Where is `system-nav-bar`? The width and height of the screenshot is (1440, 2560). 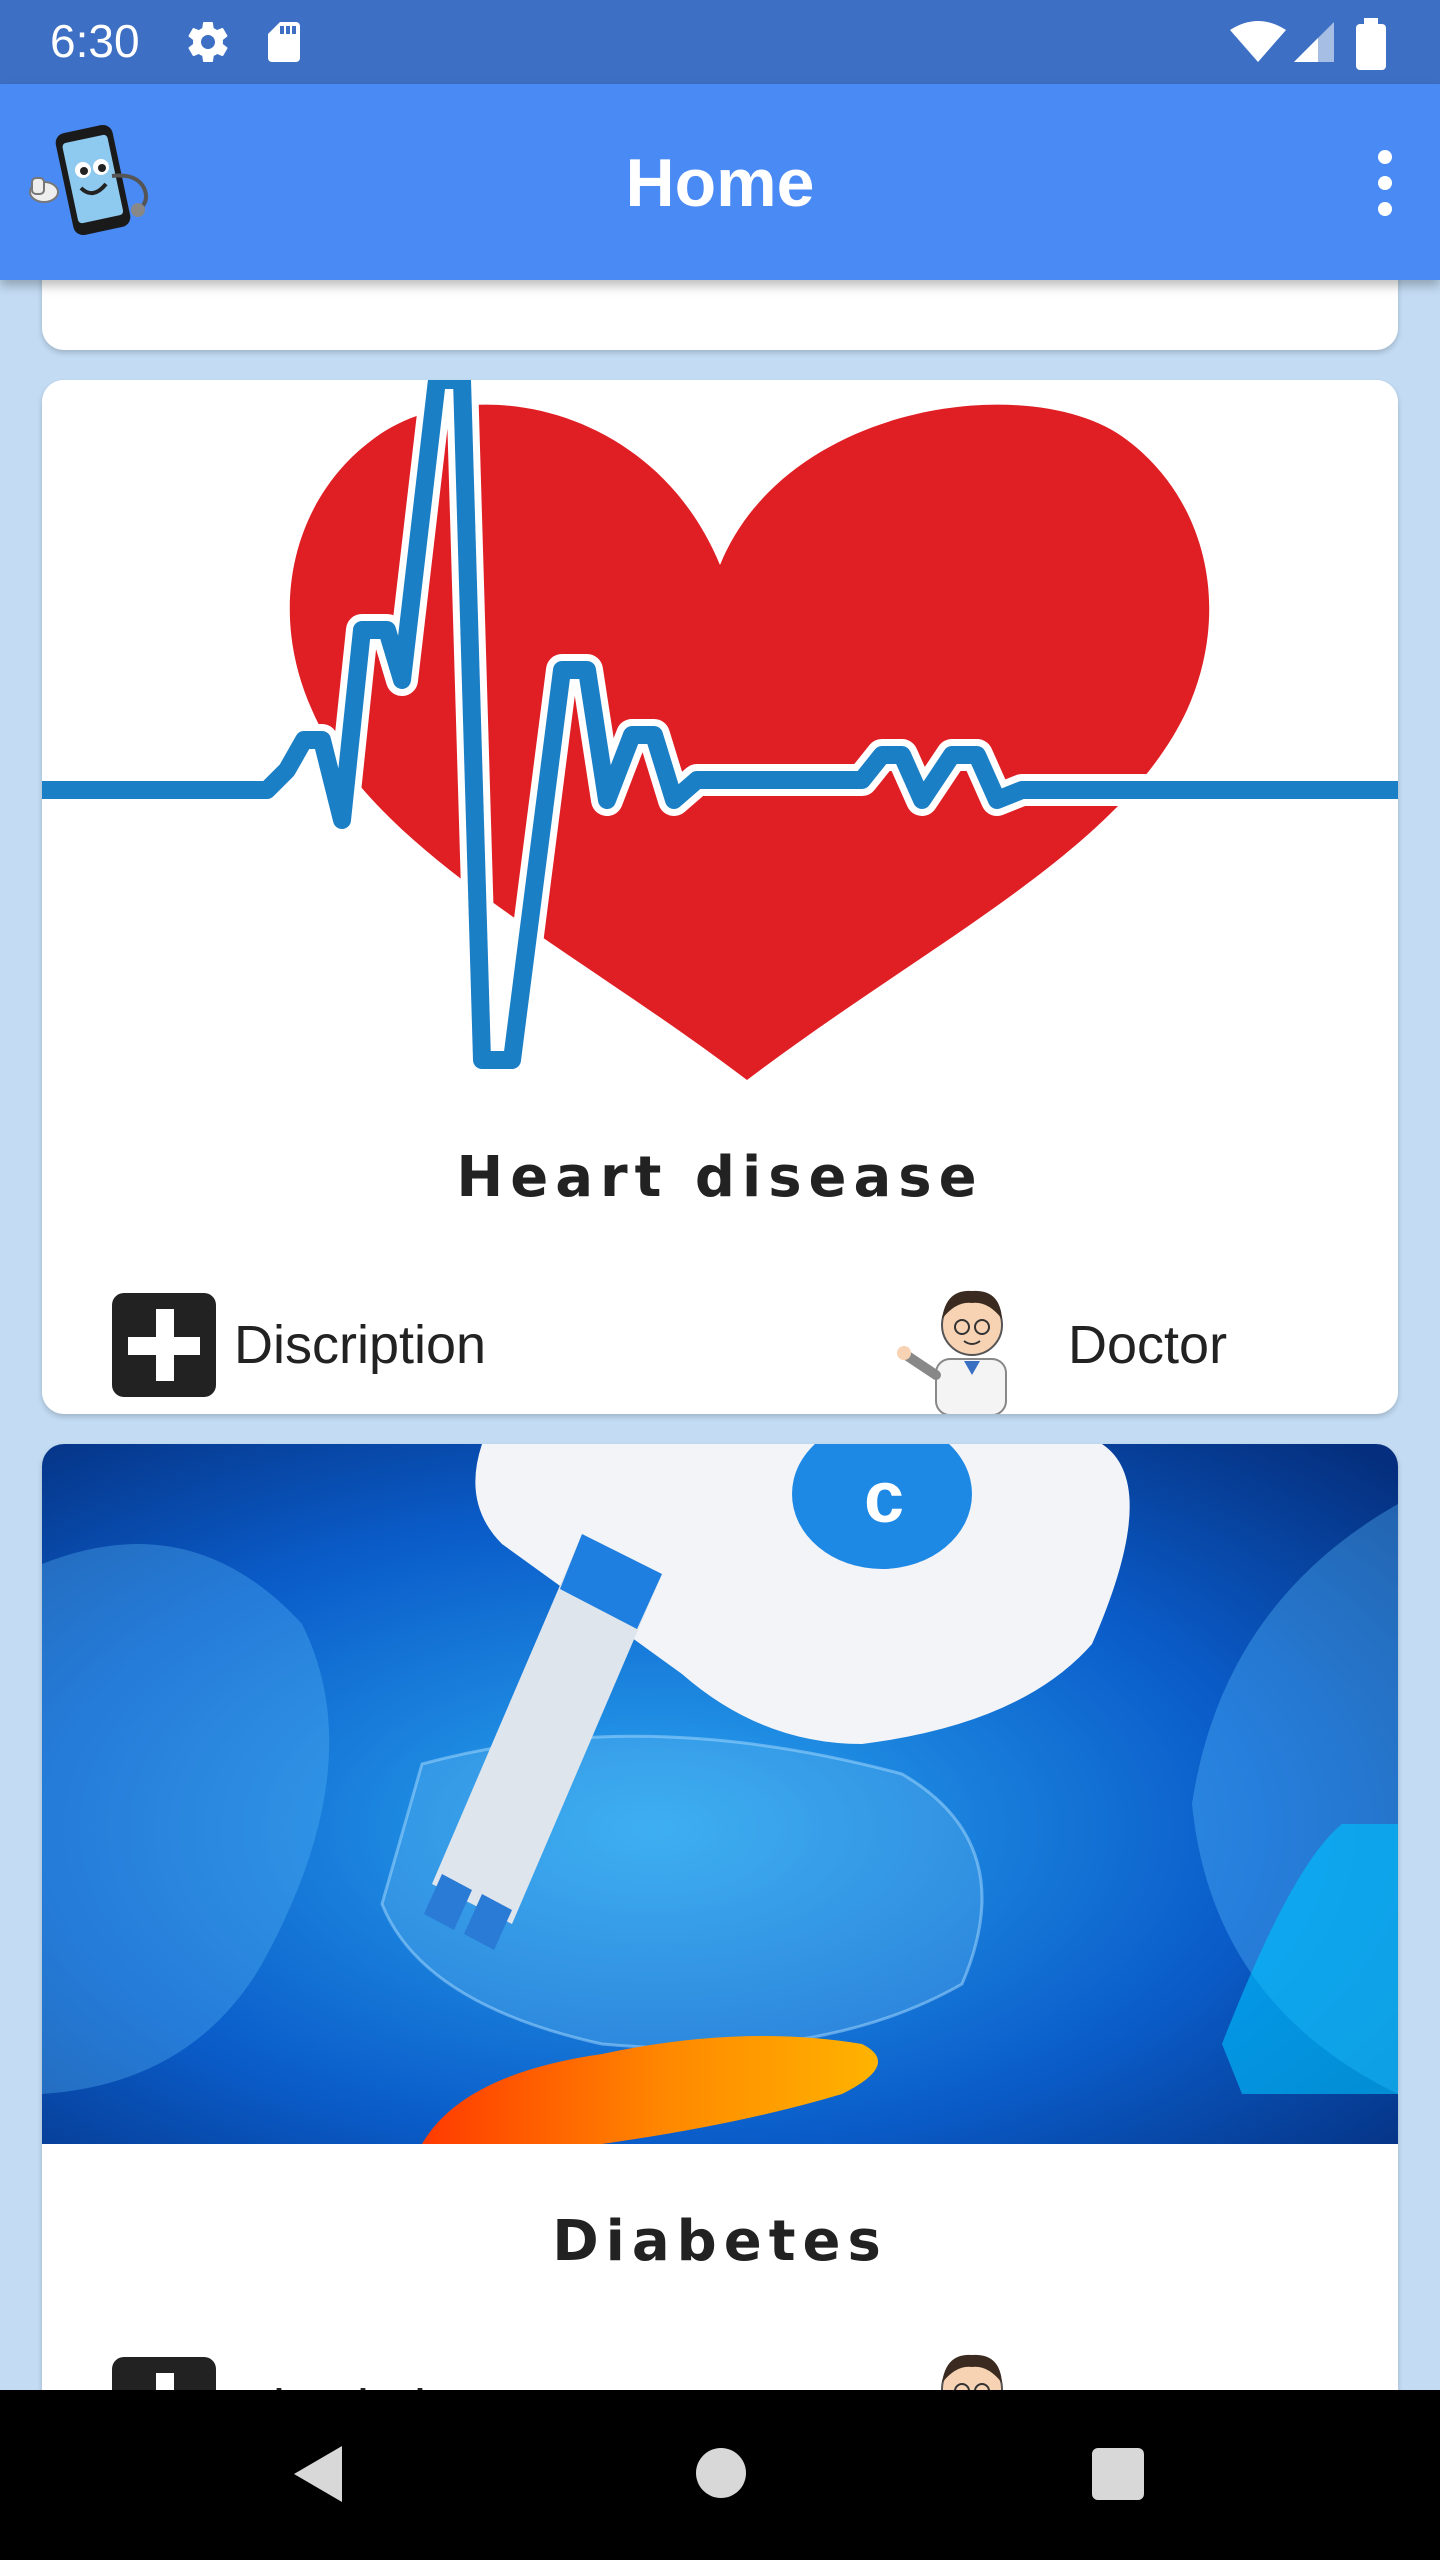 system-nav-bar is located at coordinates (720, 2475).